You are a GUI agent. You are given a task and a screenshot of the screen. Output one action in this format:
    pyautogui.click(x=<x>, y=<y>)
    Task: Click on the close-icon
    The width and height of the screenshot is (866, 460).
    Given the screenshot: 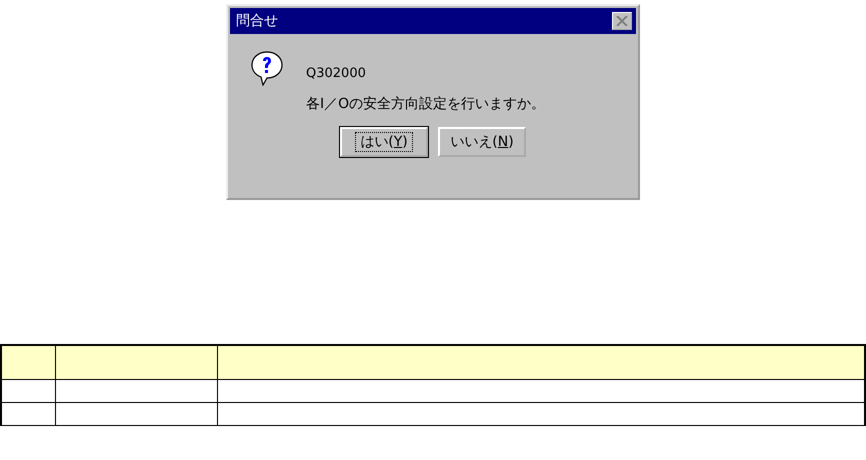 What is the action you would take?
    pyautogui.click(x=622, y=21)
    